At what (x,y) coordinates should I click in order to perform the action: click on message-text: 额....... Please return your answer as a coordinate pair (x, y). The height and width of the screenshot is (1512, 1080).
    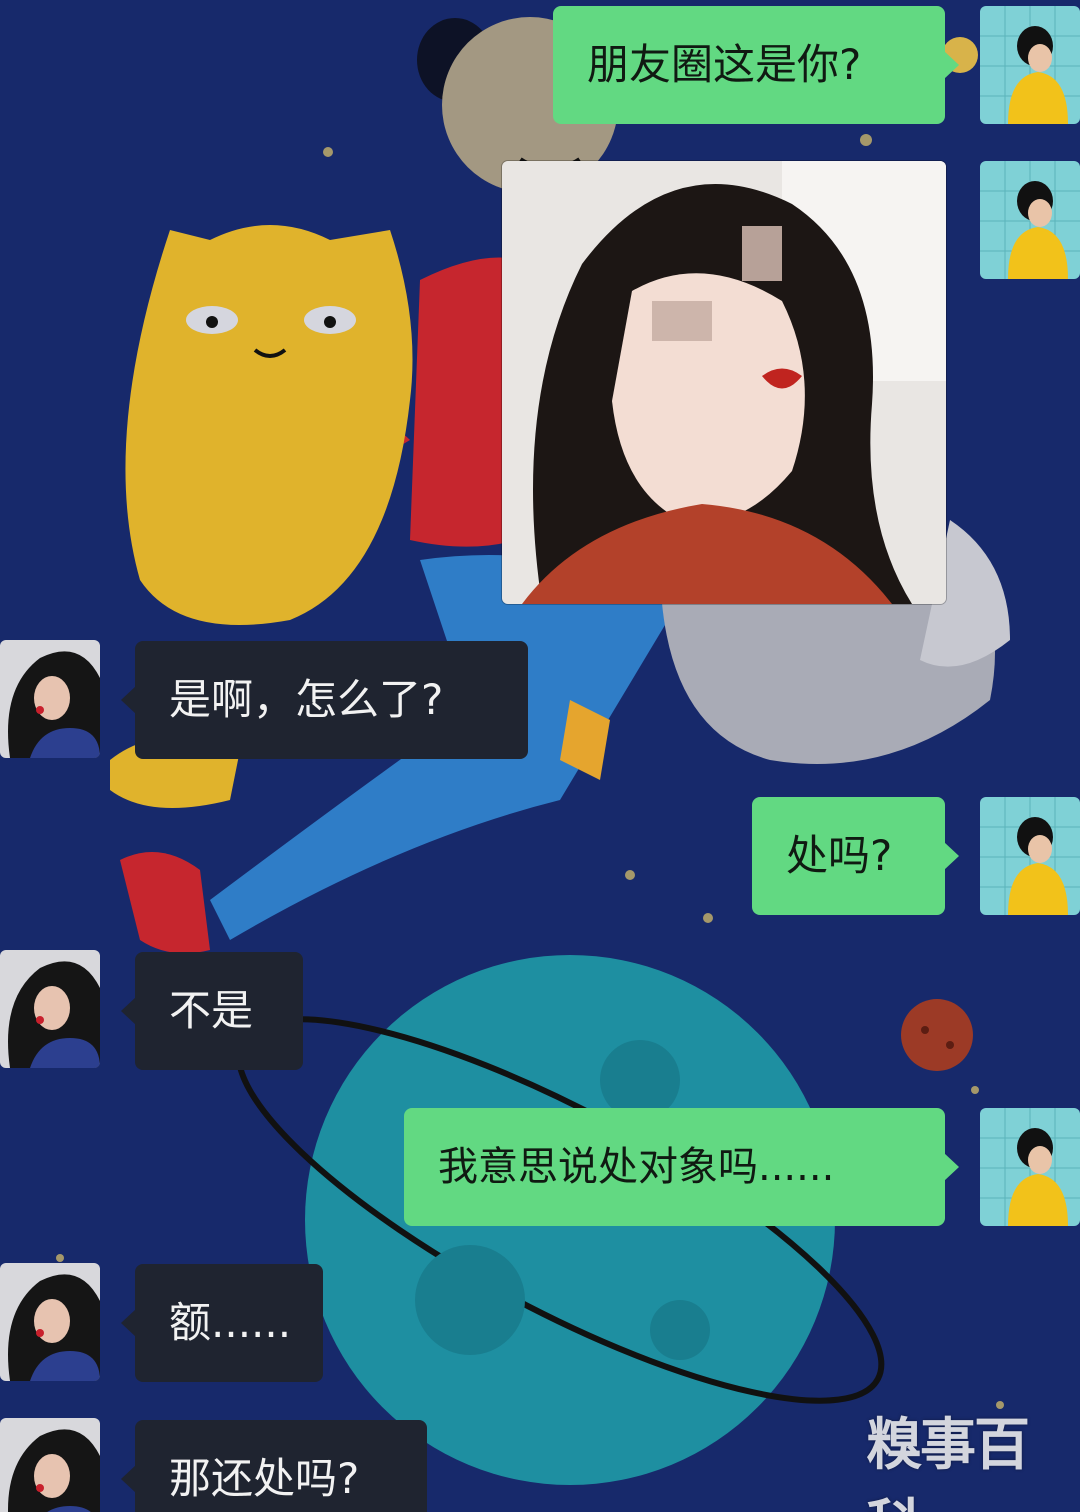
    Looking at the image, I should click on (230, 1322).